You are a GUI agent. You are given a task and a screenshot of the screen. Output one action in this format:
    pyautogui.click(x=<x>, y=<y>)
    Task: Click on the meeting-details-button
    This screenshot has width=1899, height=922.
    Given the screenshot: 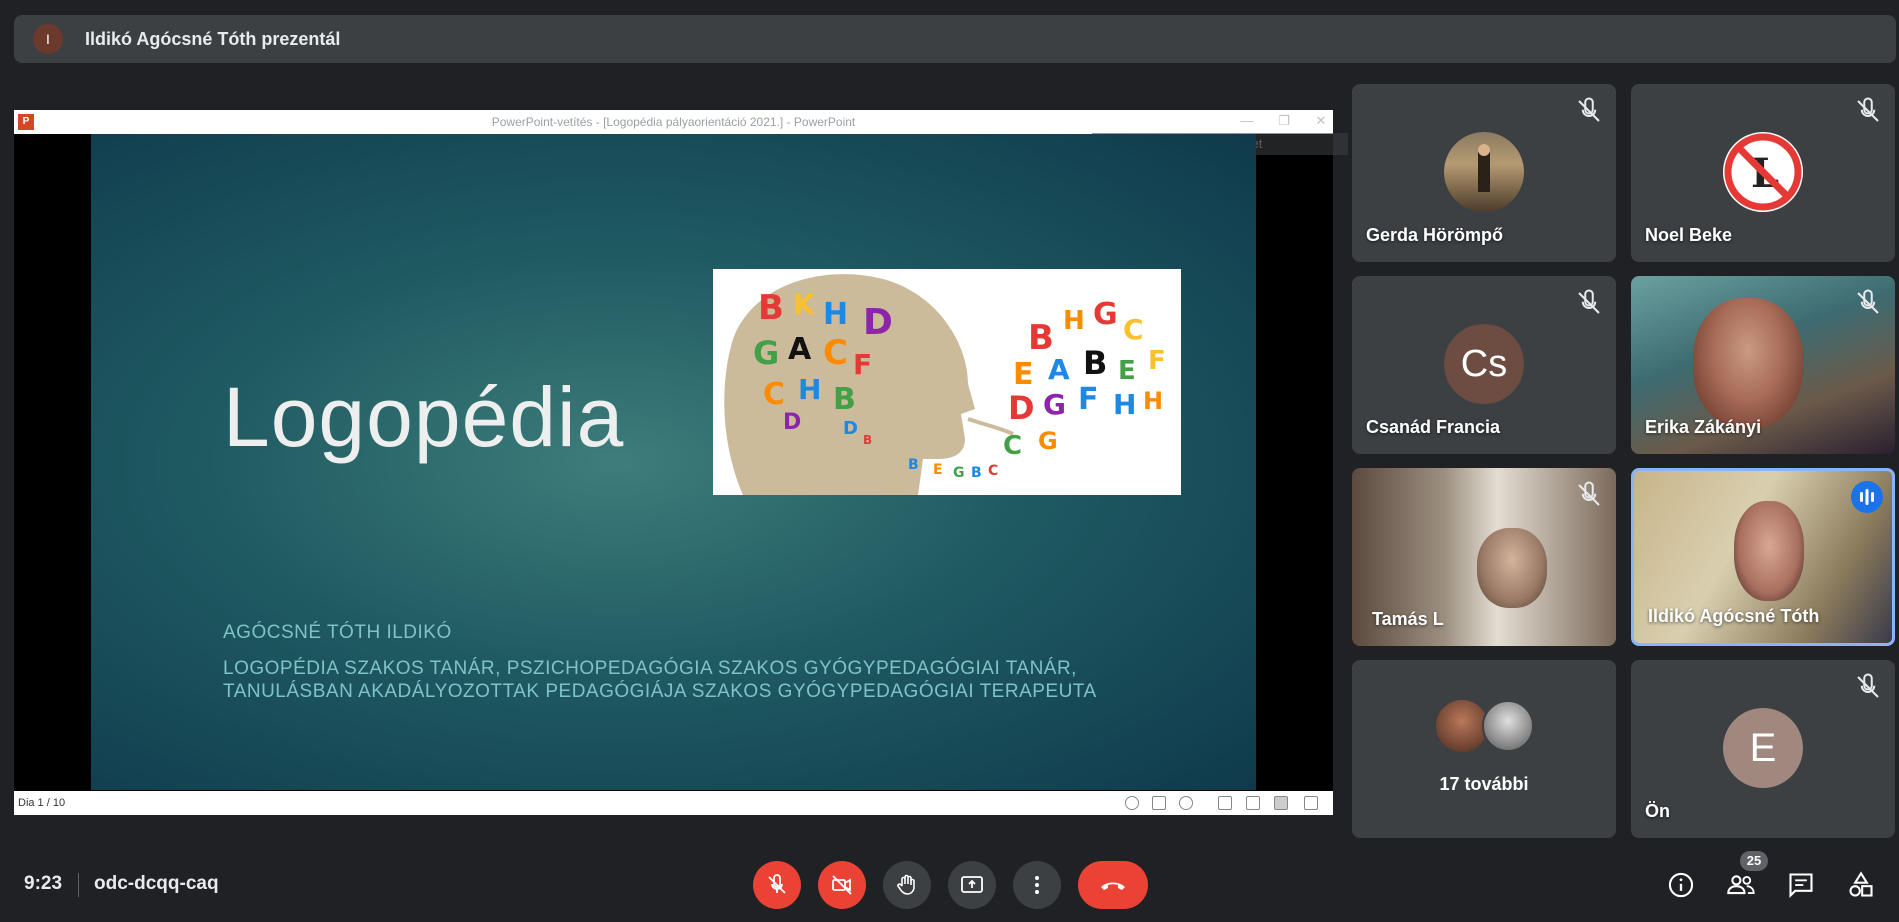 What is the action you would take?
    pyautogui.click(x=1681, y=885)
    